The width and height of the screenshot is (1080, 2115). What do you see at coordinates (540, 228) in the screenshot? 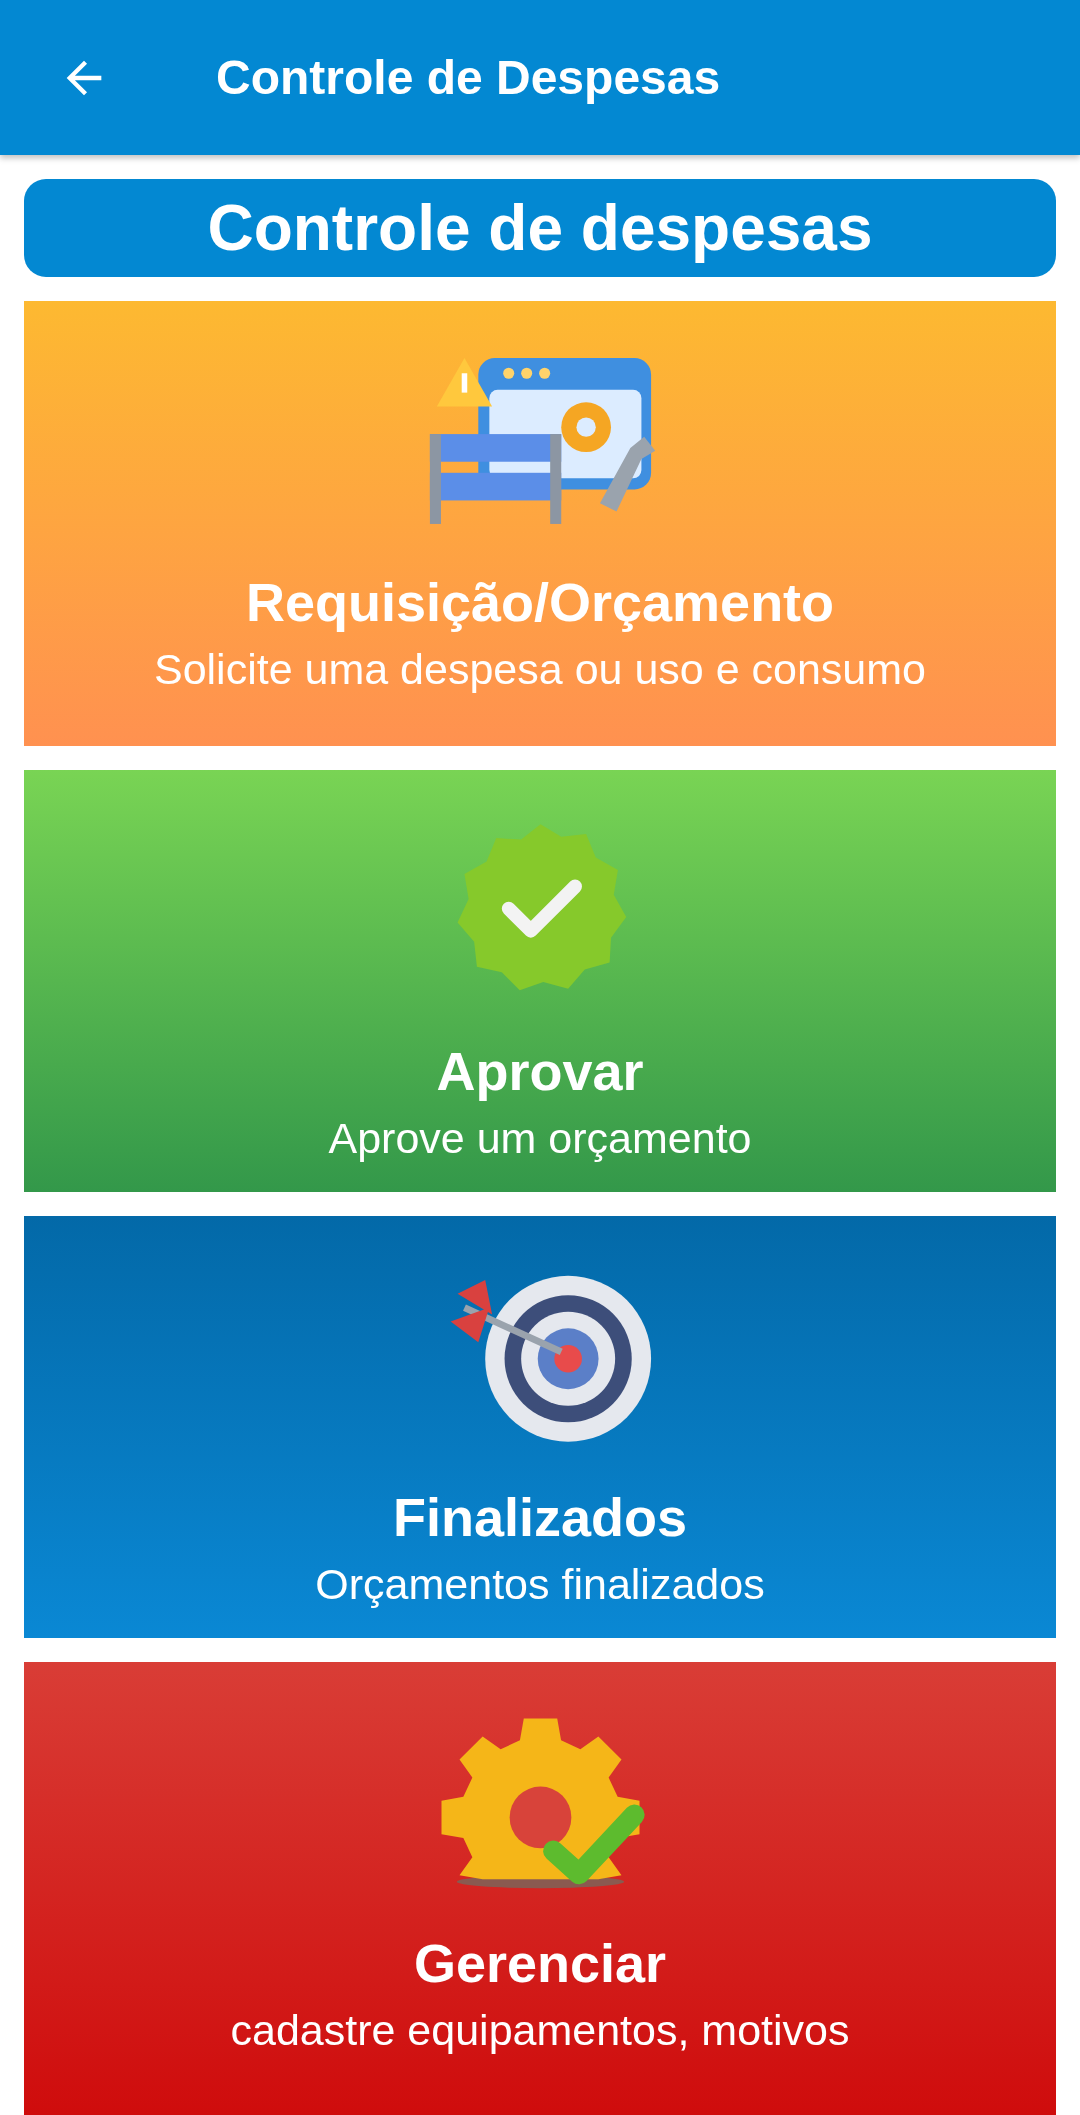
I see `section-heading: Controle de despesas` at bounding box center [540, 228].